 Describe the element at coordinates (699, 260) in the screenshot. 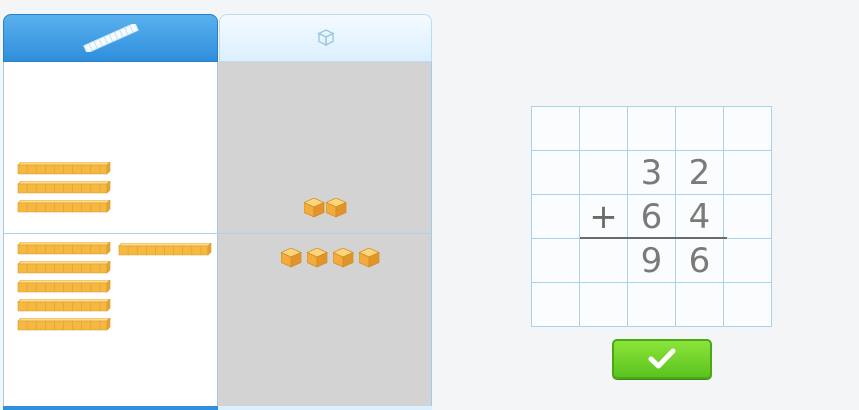

I see `sum-ones-digit: 6` at that location.